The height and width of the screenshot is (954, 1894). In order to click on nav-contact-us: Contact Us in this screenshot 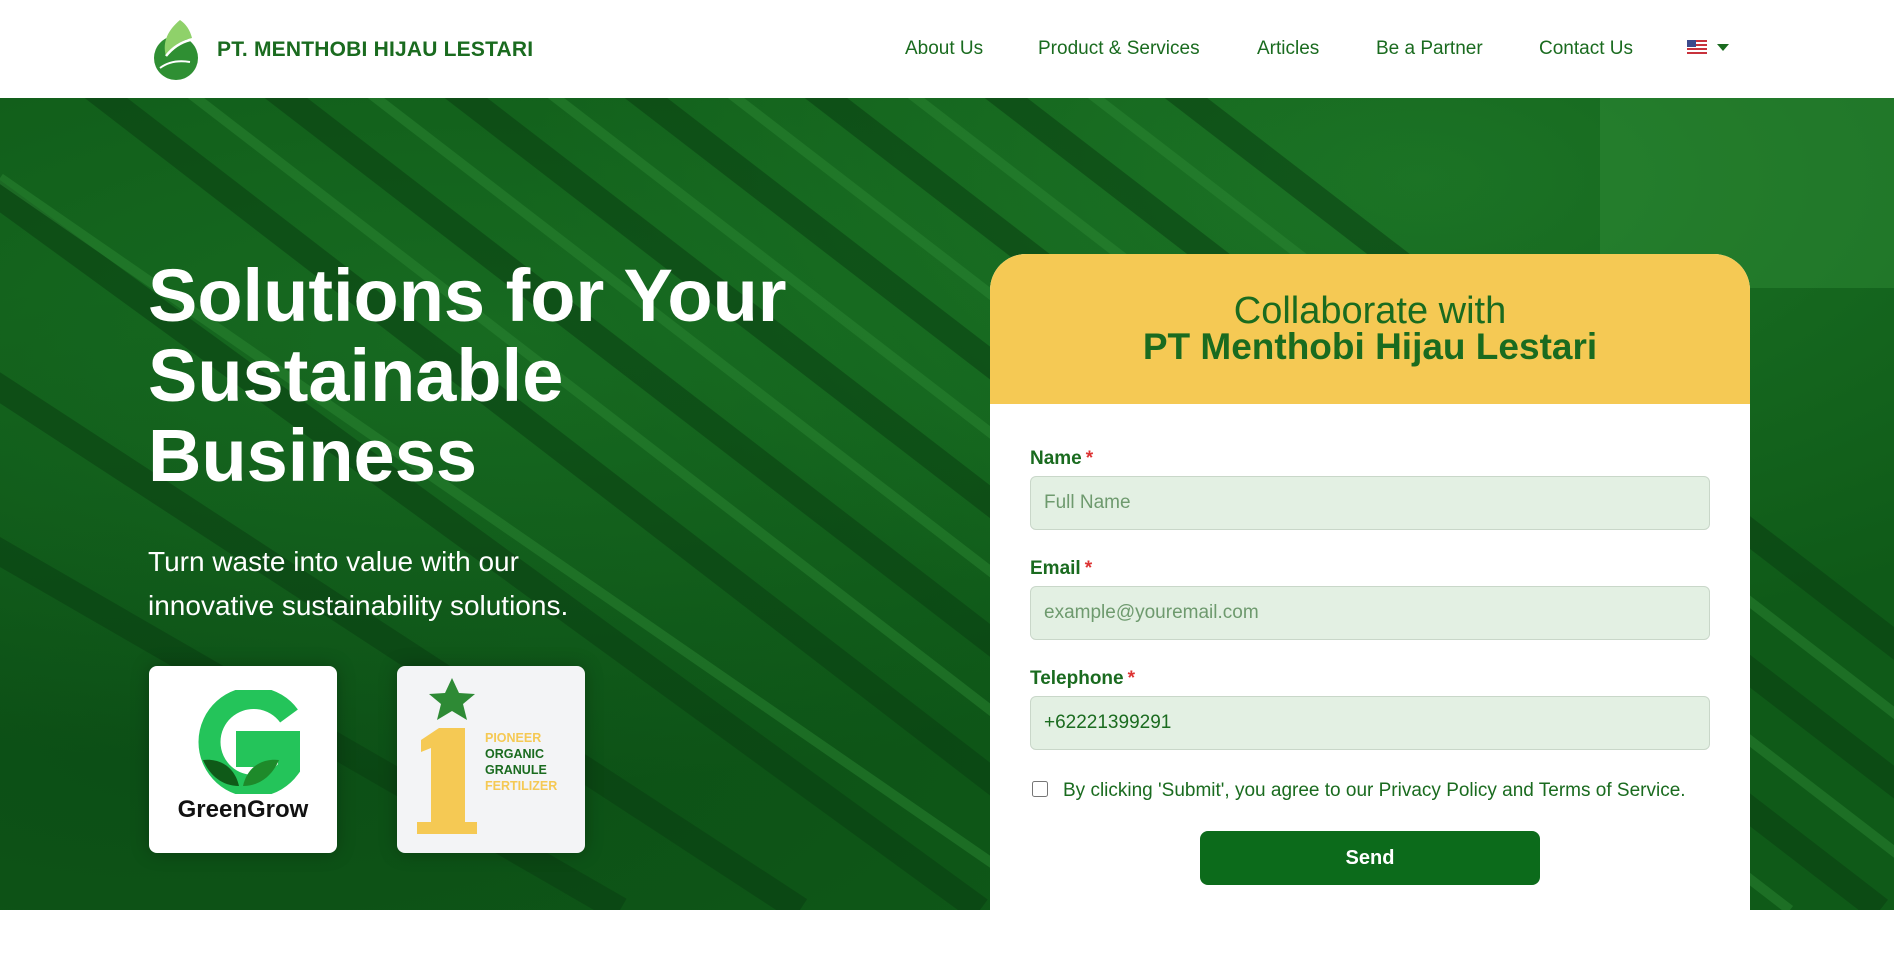, I will do `click(1586, 49)`.